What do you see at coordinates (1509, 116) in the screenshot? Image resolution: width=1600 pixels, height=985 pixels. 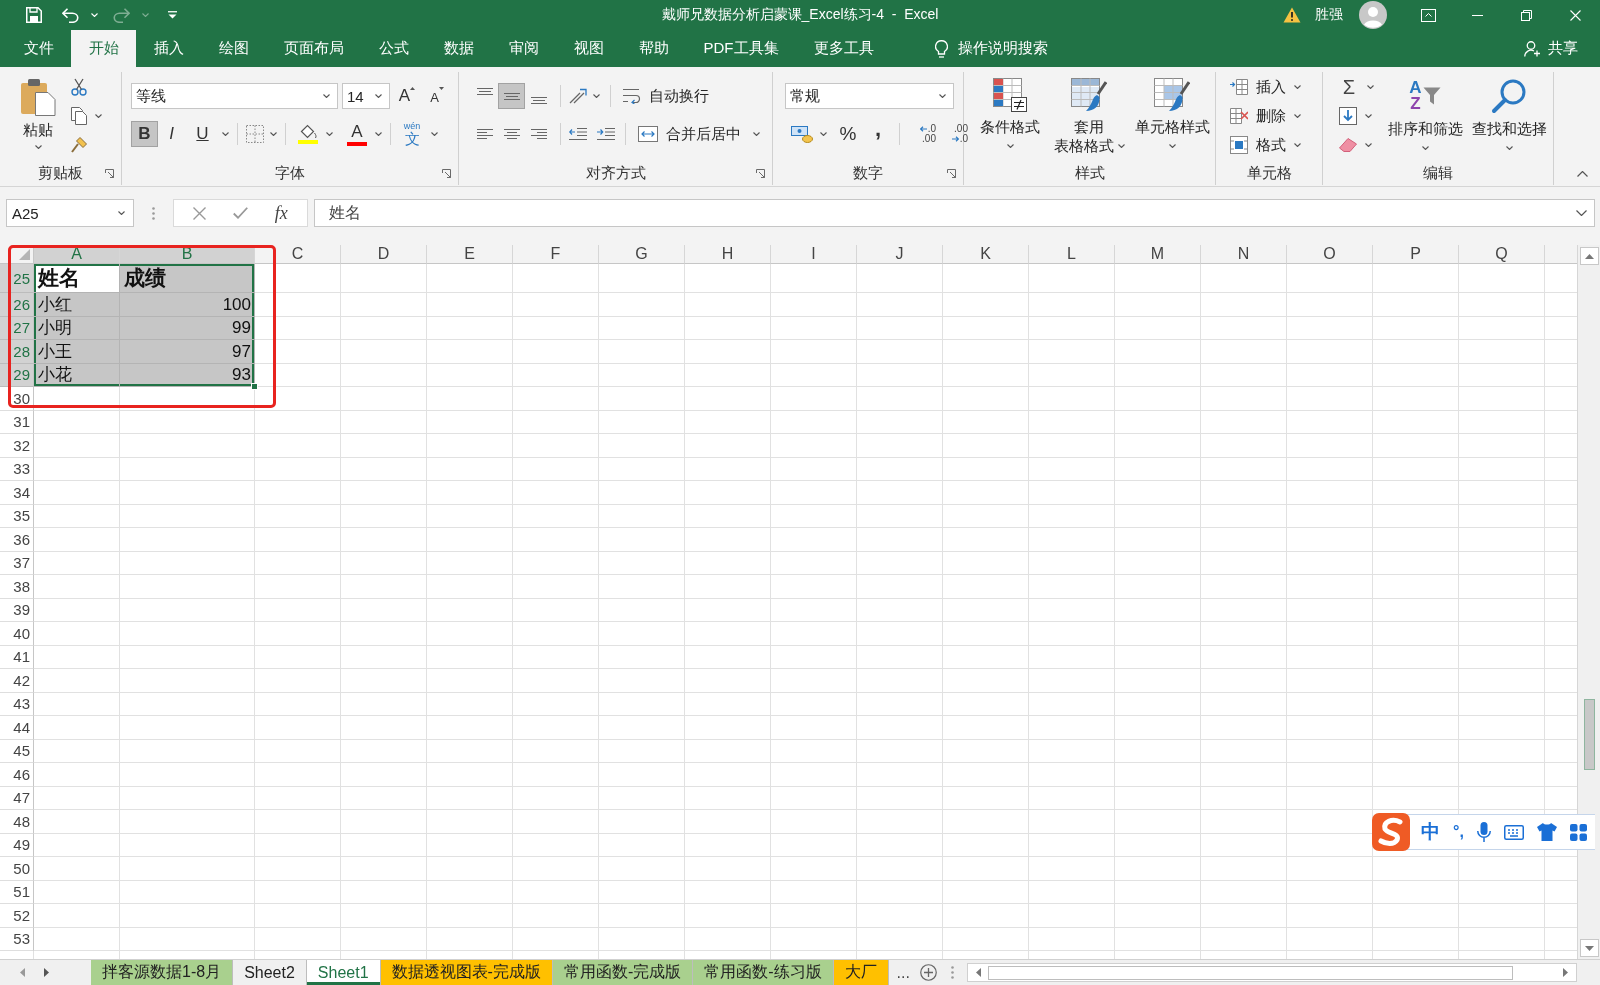 I see `find-select-button: 查找和选择` at bounding box center [1509, 116].